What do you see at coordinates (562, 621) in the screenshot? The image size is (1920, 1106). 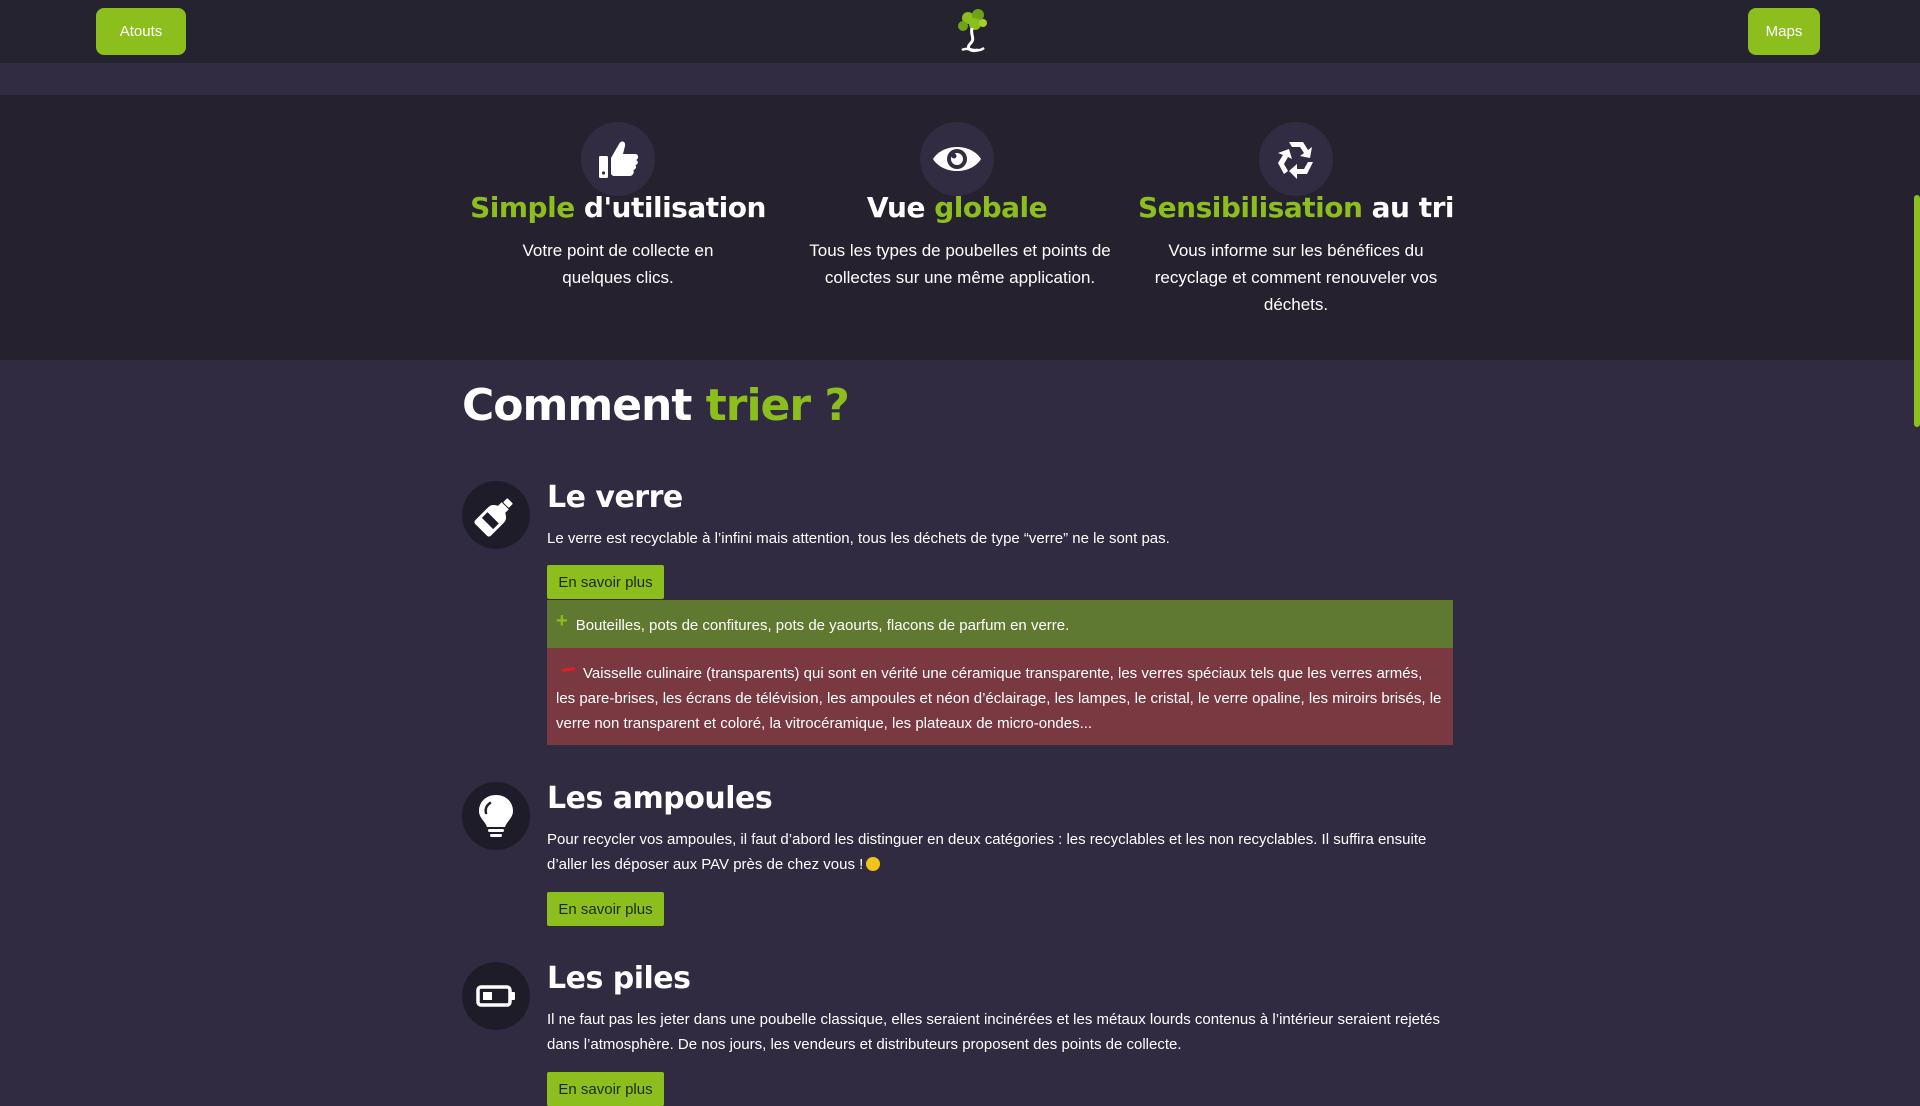 I see `plus-icon: +` at bounding box center [562, 621].